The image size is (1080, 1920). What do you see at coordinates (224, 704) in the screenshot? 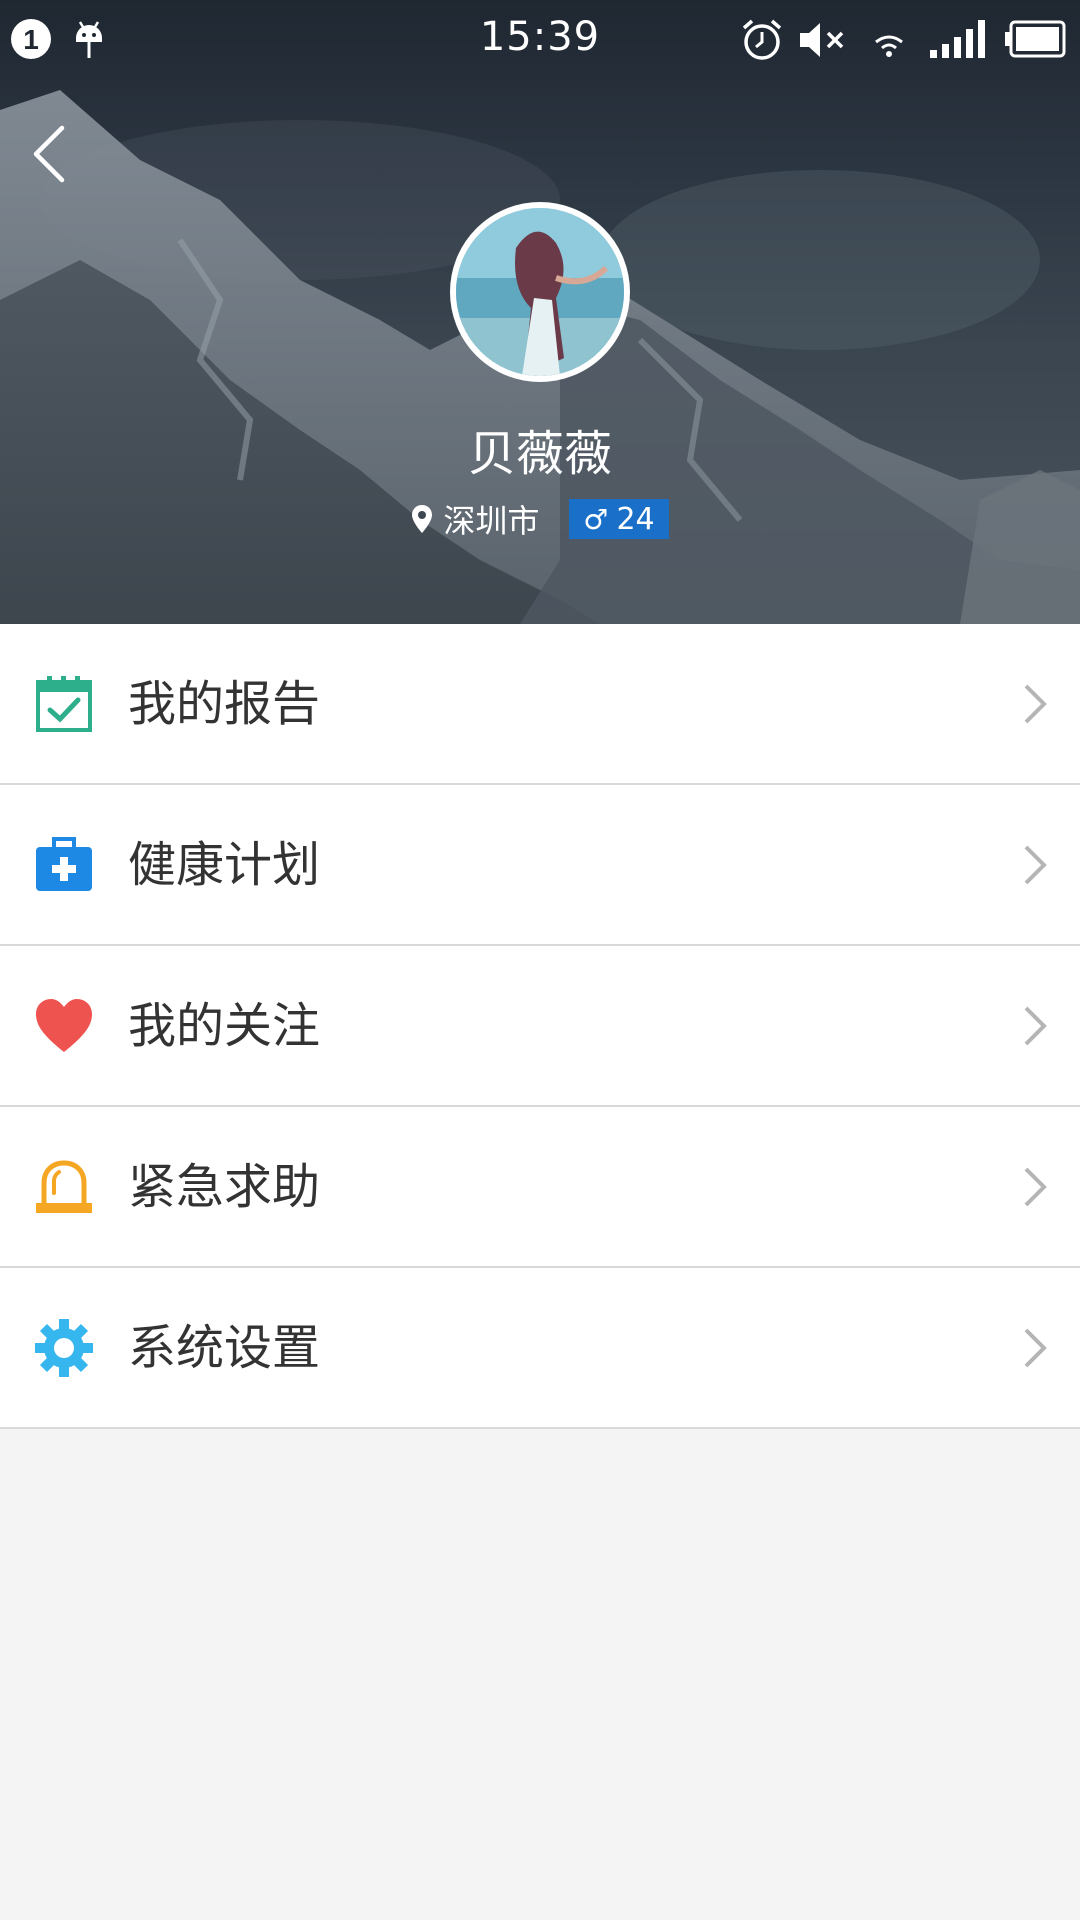
I see `menu-label: 我的报告` at bounding box center [224, 704].